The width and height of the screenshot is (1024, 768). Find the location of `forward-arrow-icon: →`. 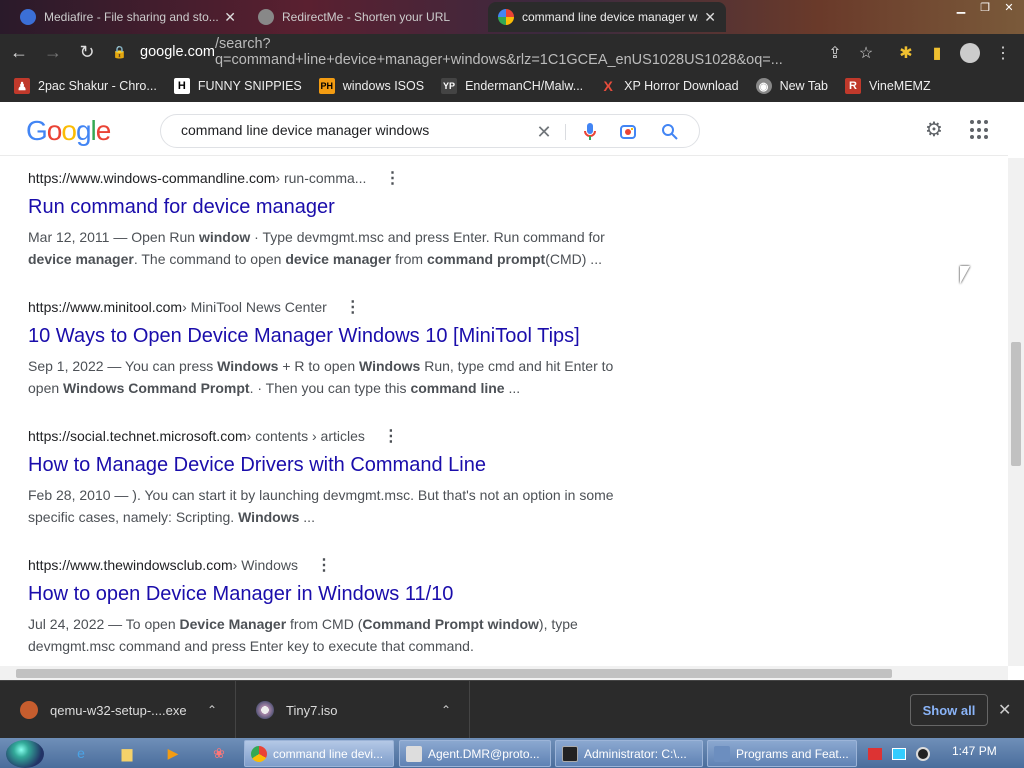

forward-arrow-icon: → is located at coordinates (53, 52).